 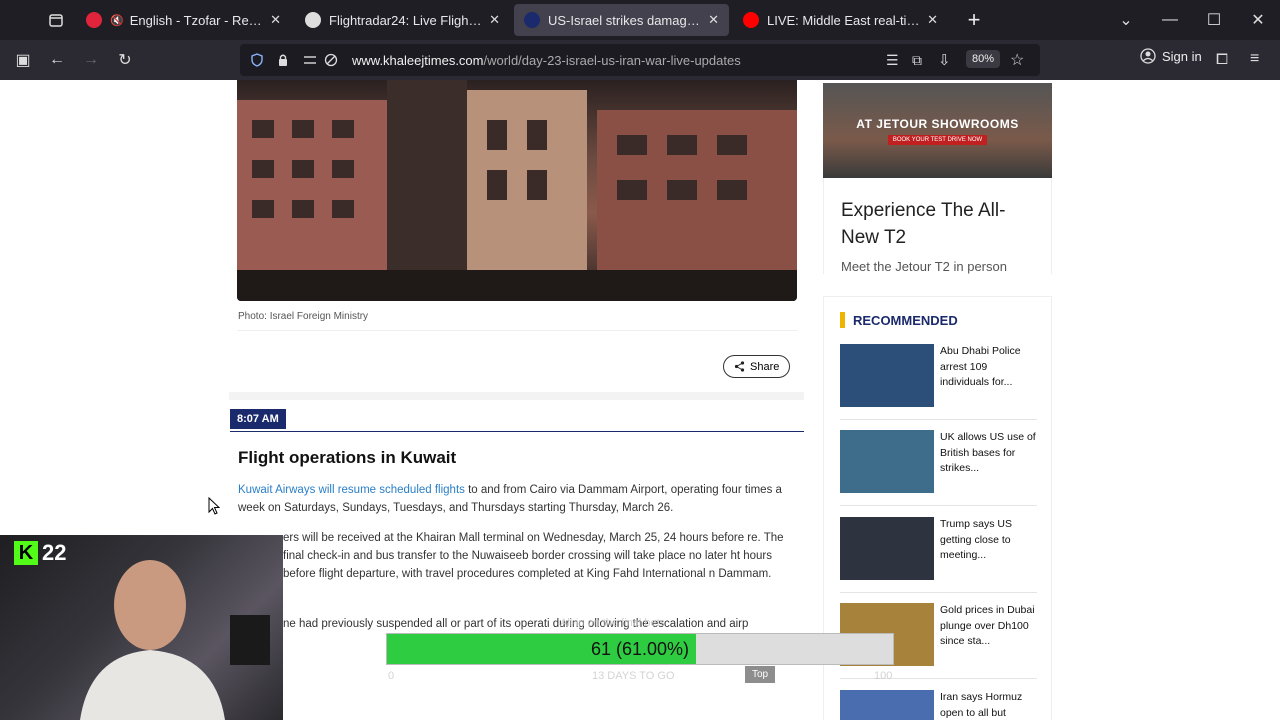 I want to click on tab-overview-icon, so click(x=56, y=20).